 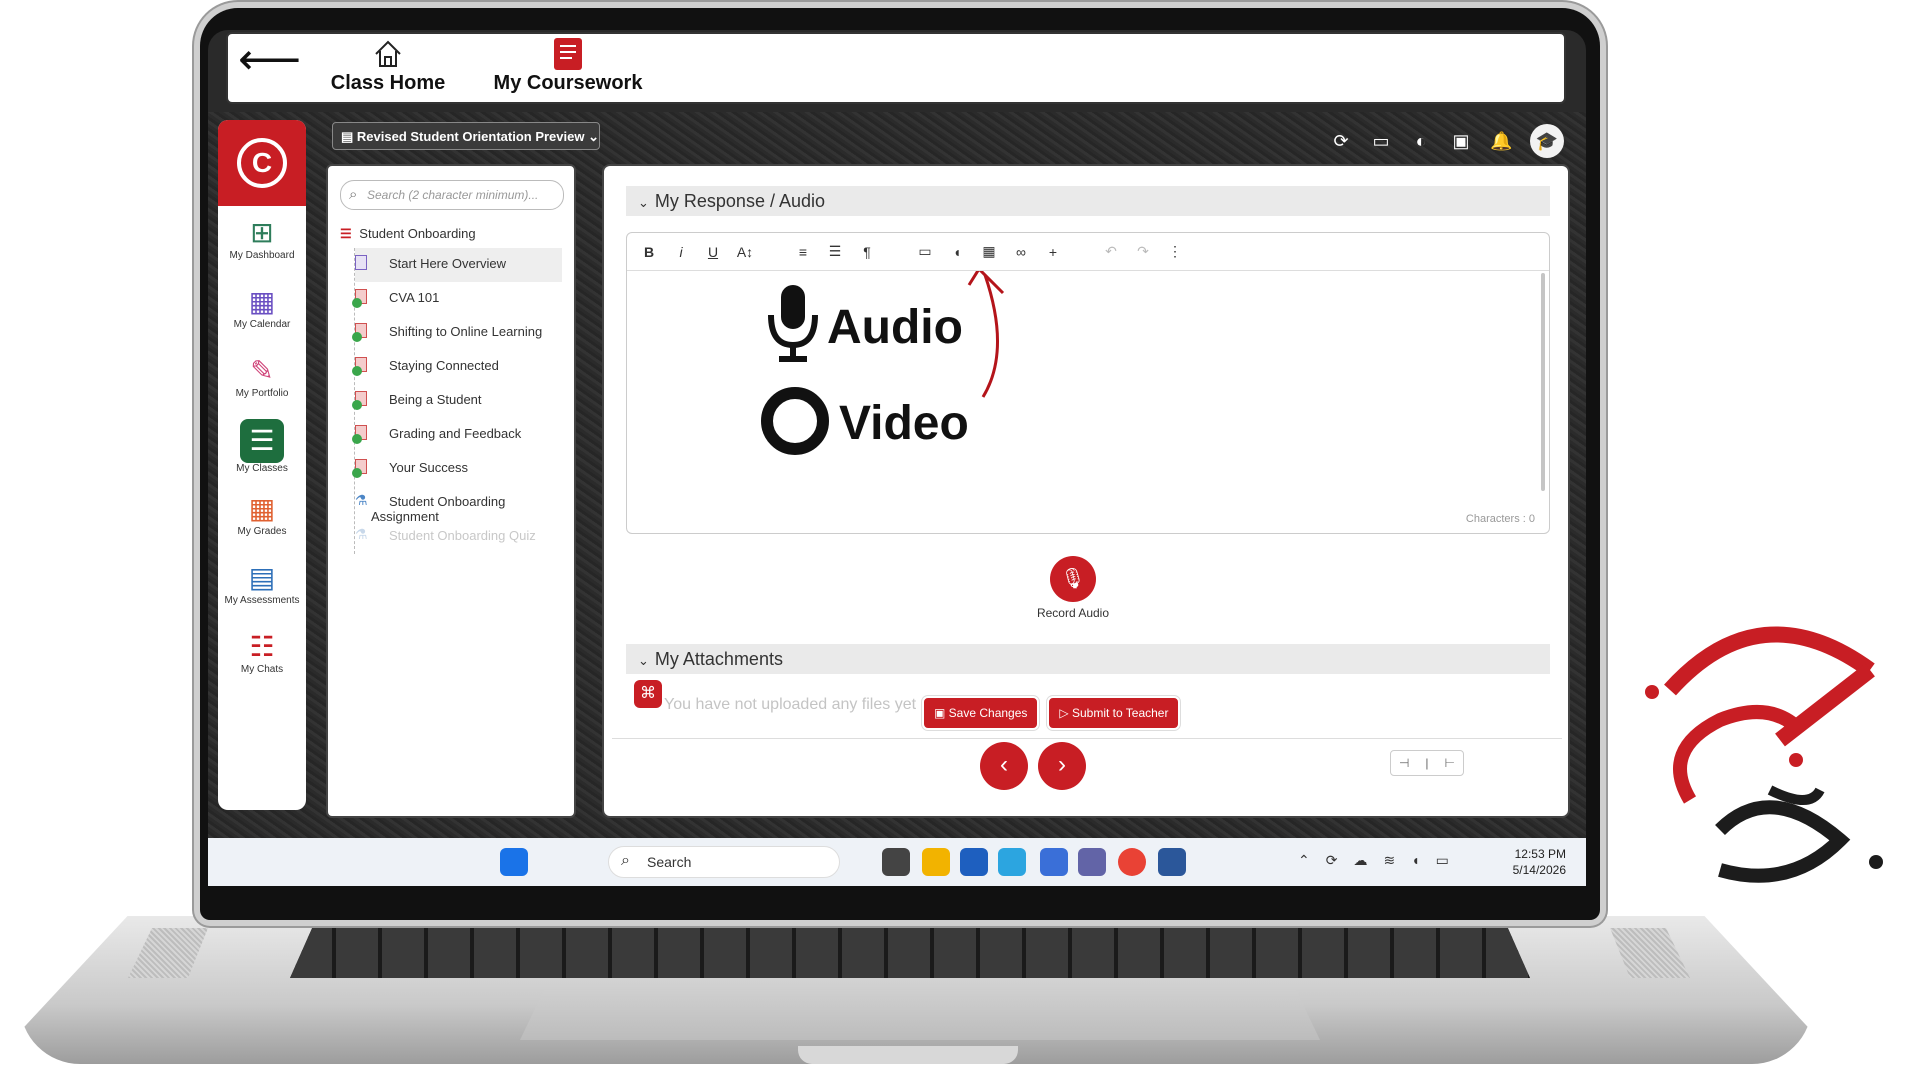 I want to click on tree-item: Start Here Overview, so click(x=458, y=265).